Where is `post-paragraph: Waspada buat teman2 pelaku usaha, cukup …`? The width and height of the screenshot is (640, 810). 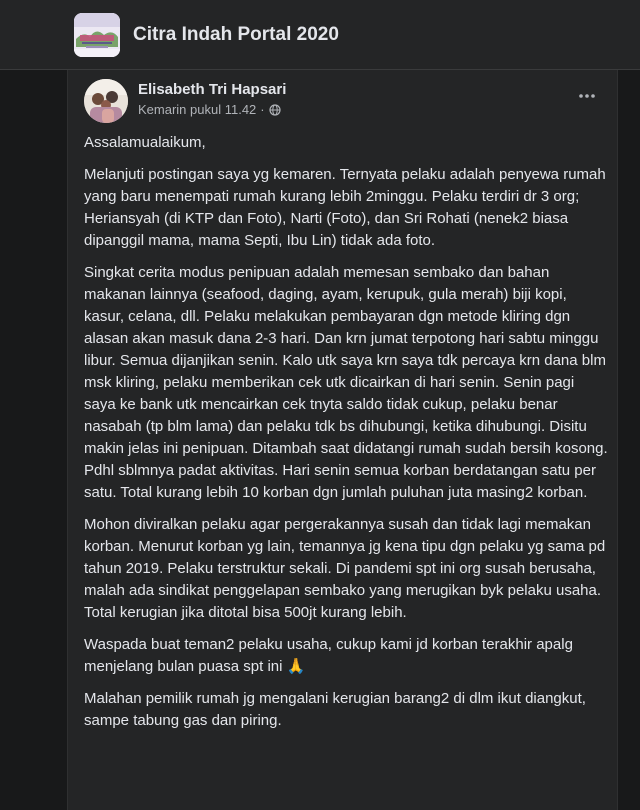 post-paragraph: Waspada buat teman2 pelaku usaha, cukup … is located at coordinates (328, 655).